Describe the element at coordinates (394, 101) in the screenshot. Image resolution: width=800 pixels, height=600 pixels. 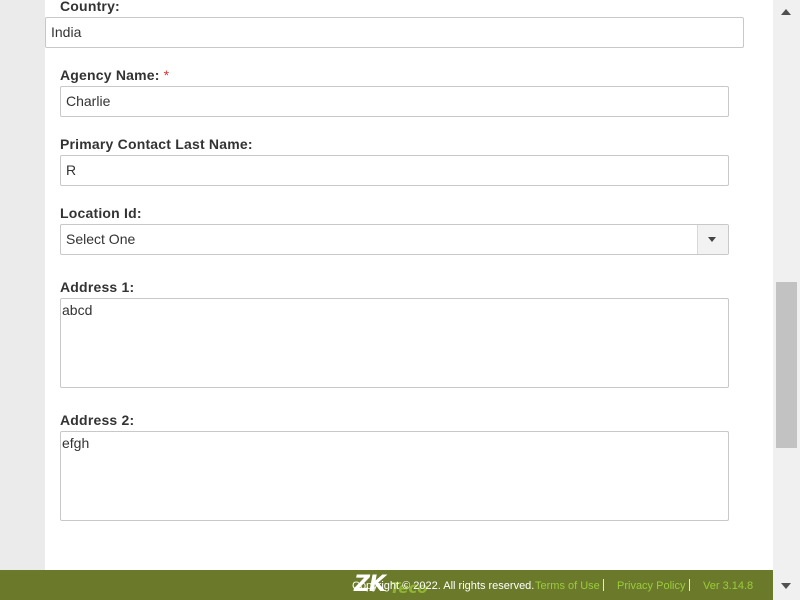
I see `agency-name-field: Charlie` at that location.